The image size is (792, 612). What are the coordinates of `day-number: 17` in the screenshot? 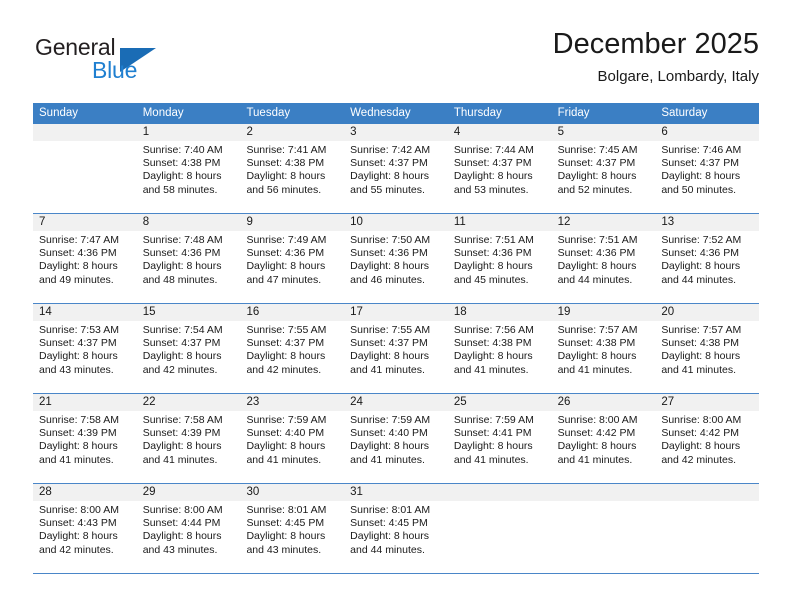 It's located at (396, 312).